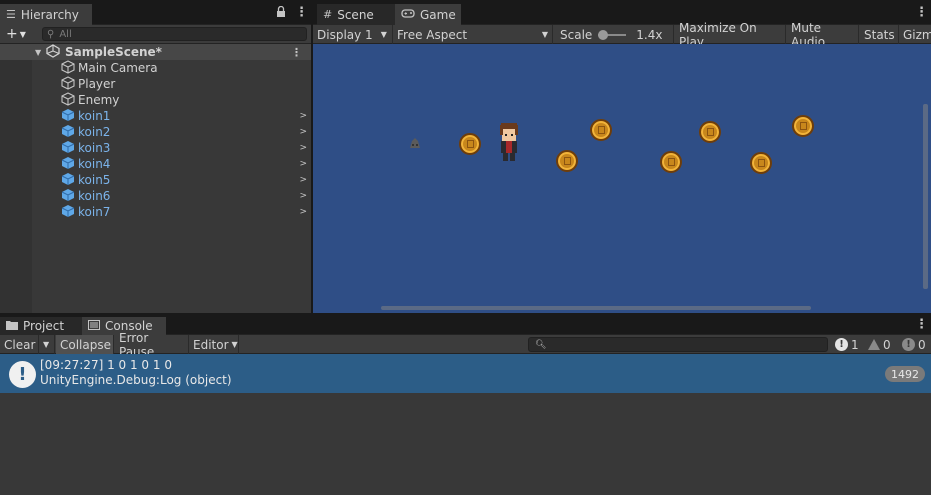  I want to click on console-menu-icon: ⋮, so click(921, 324).